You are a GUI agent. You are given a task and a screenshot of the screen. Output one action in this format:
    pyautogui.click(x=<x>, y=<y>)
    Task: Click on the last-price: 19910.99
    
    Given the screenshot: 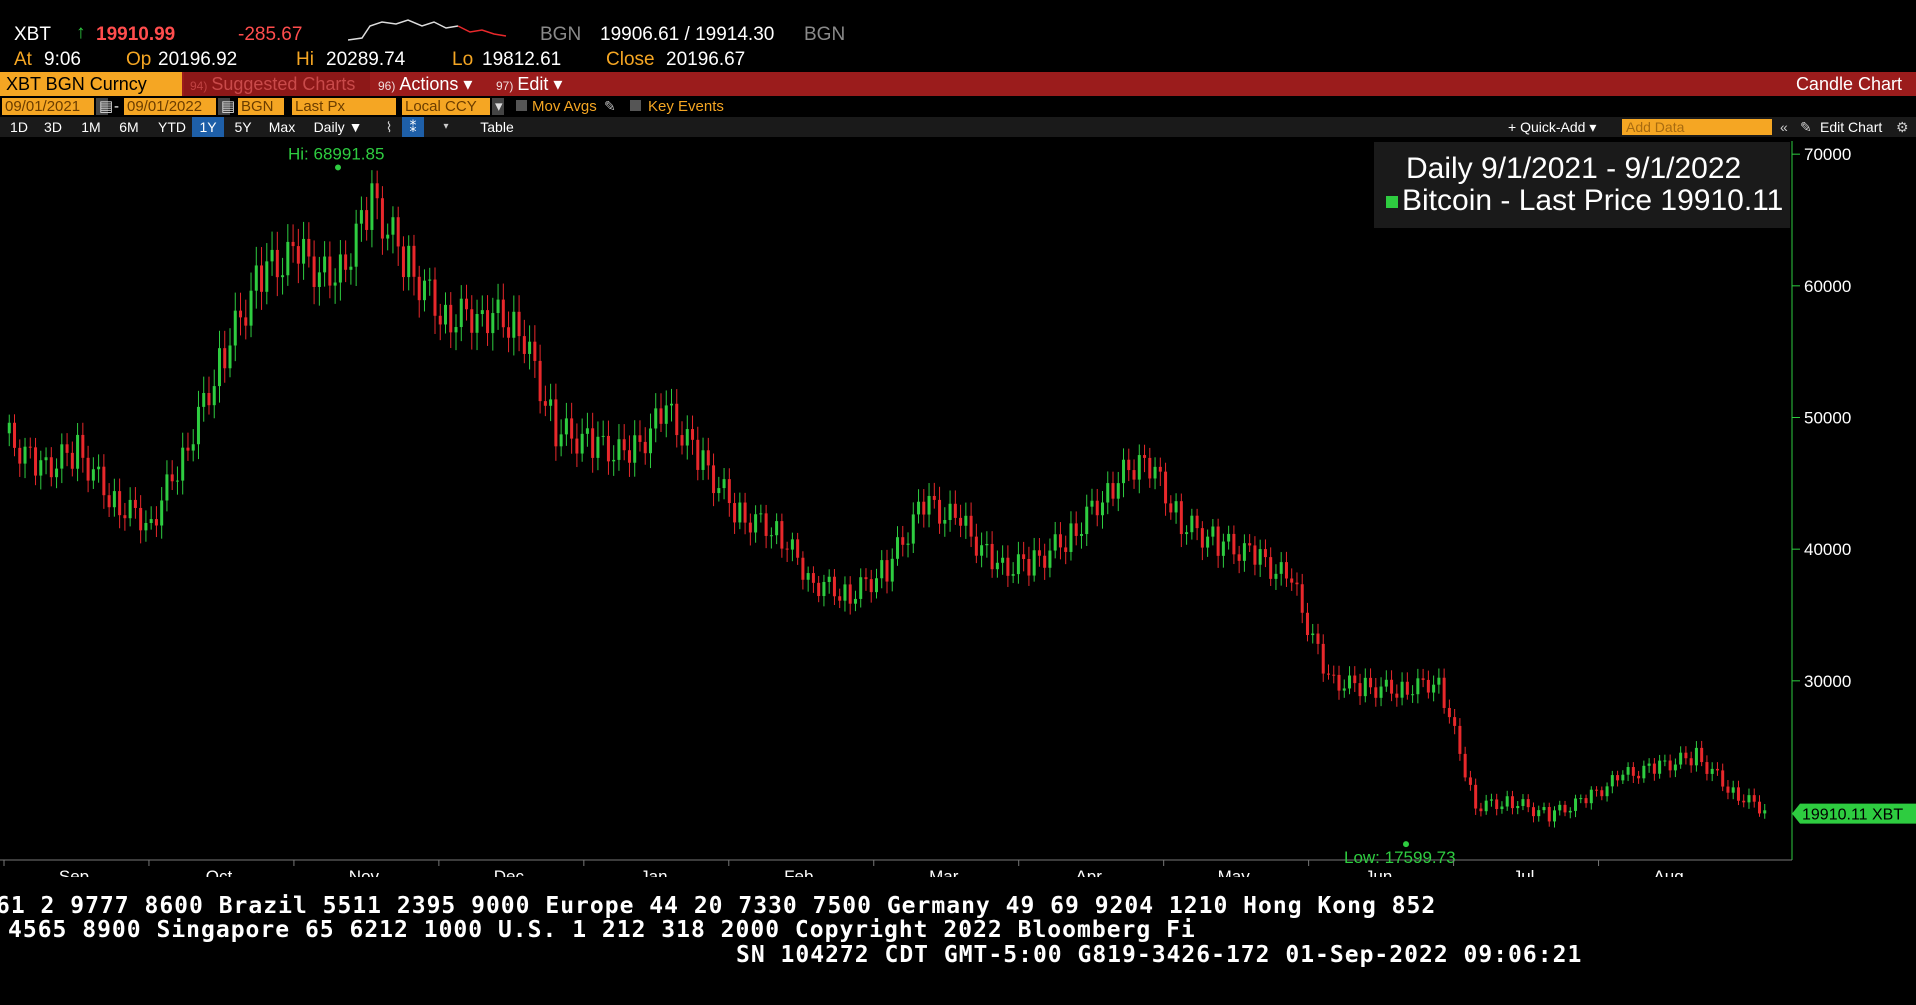 What is the action you would take?
    pyautogui.click(x=136, y=34)
    